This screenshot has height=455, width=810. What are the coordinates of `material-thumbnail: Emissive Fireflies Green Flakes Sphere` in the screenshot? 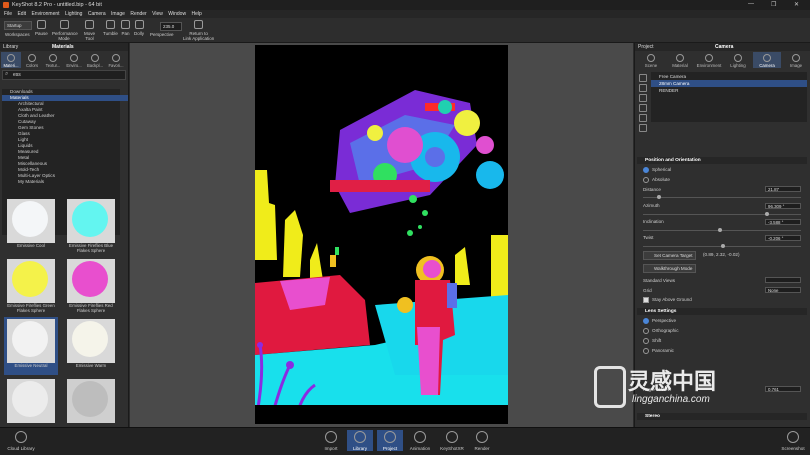 It's located at (31, 286).